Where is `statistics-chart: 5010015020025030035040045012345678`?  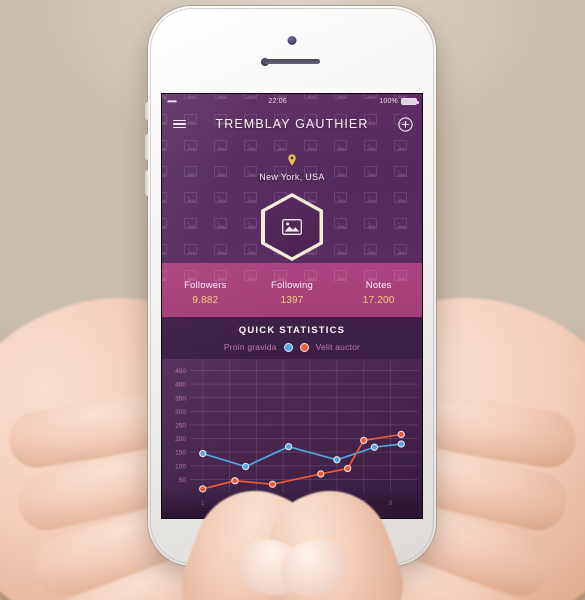
statistics-chart: 5010015020025030035040045012345678 is located at coordinates (292, 435).